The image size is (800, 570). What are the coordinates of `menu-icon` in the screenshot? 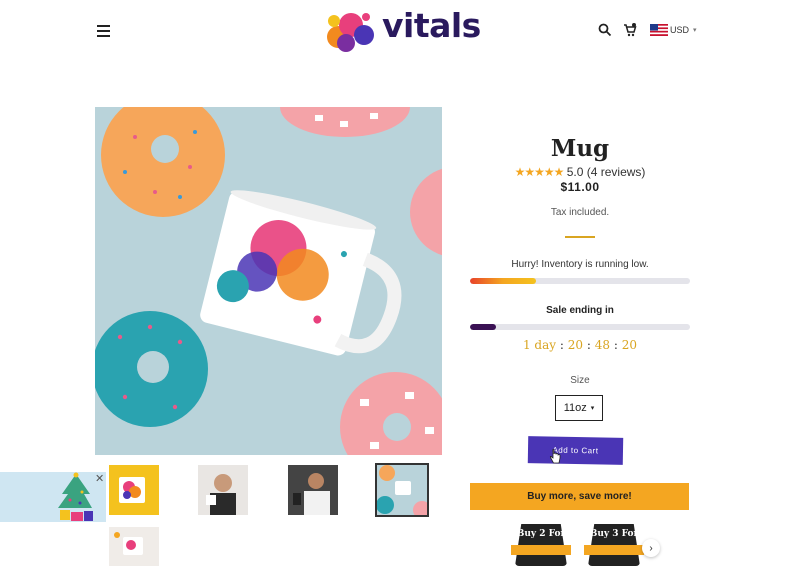 It's located at (103, 31).